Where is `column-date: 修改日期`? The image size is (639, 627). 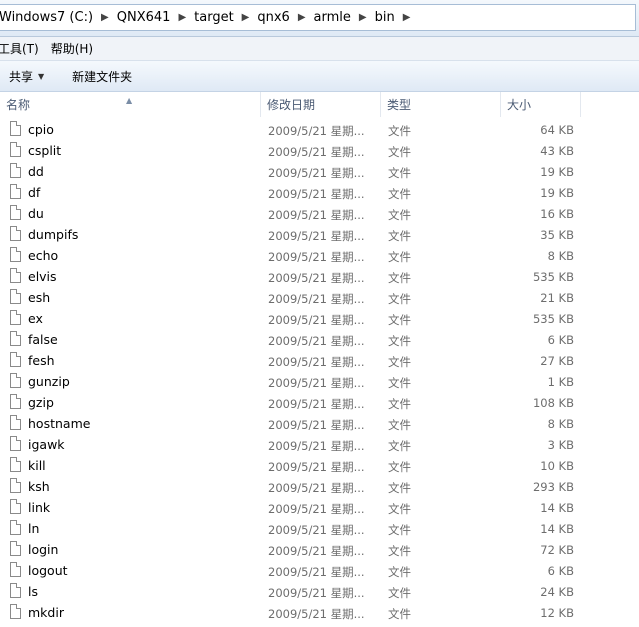 column-date: 修改日期 is located at coordinates (321, 104).